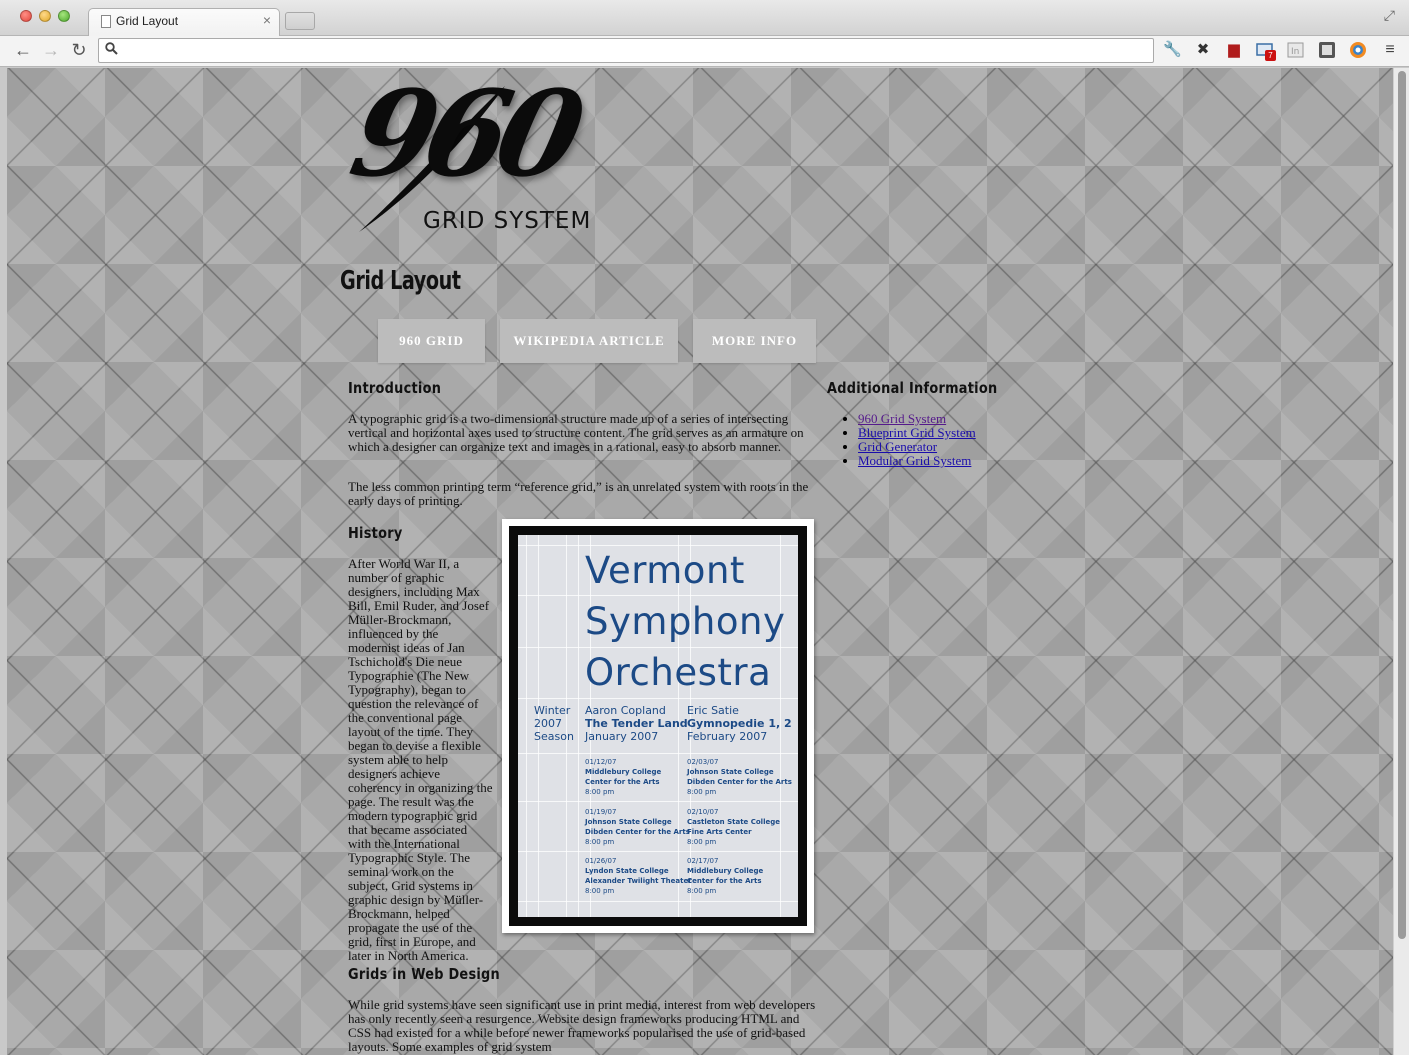 Image resolution: width=1409 pixels, height=1055 pixels. What do you see at coordinates (912, 388) in the screenshot?
I see `additional-info-heading: Additional Information` at bounding box center [912, 388].